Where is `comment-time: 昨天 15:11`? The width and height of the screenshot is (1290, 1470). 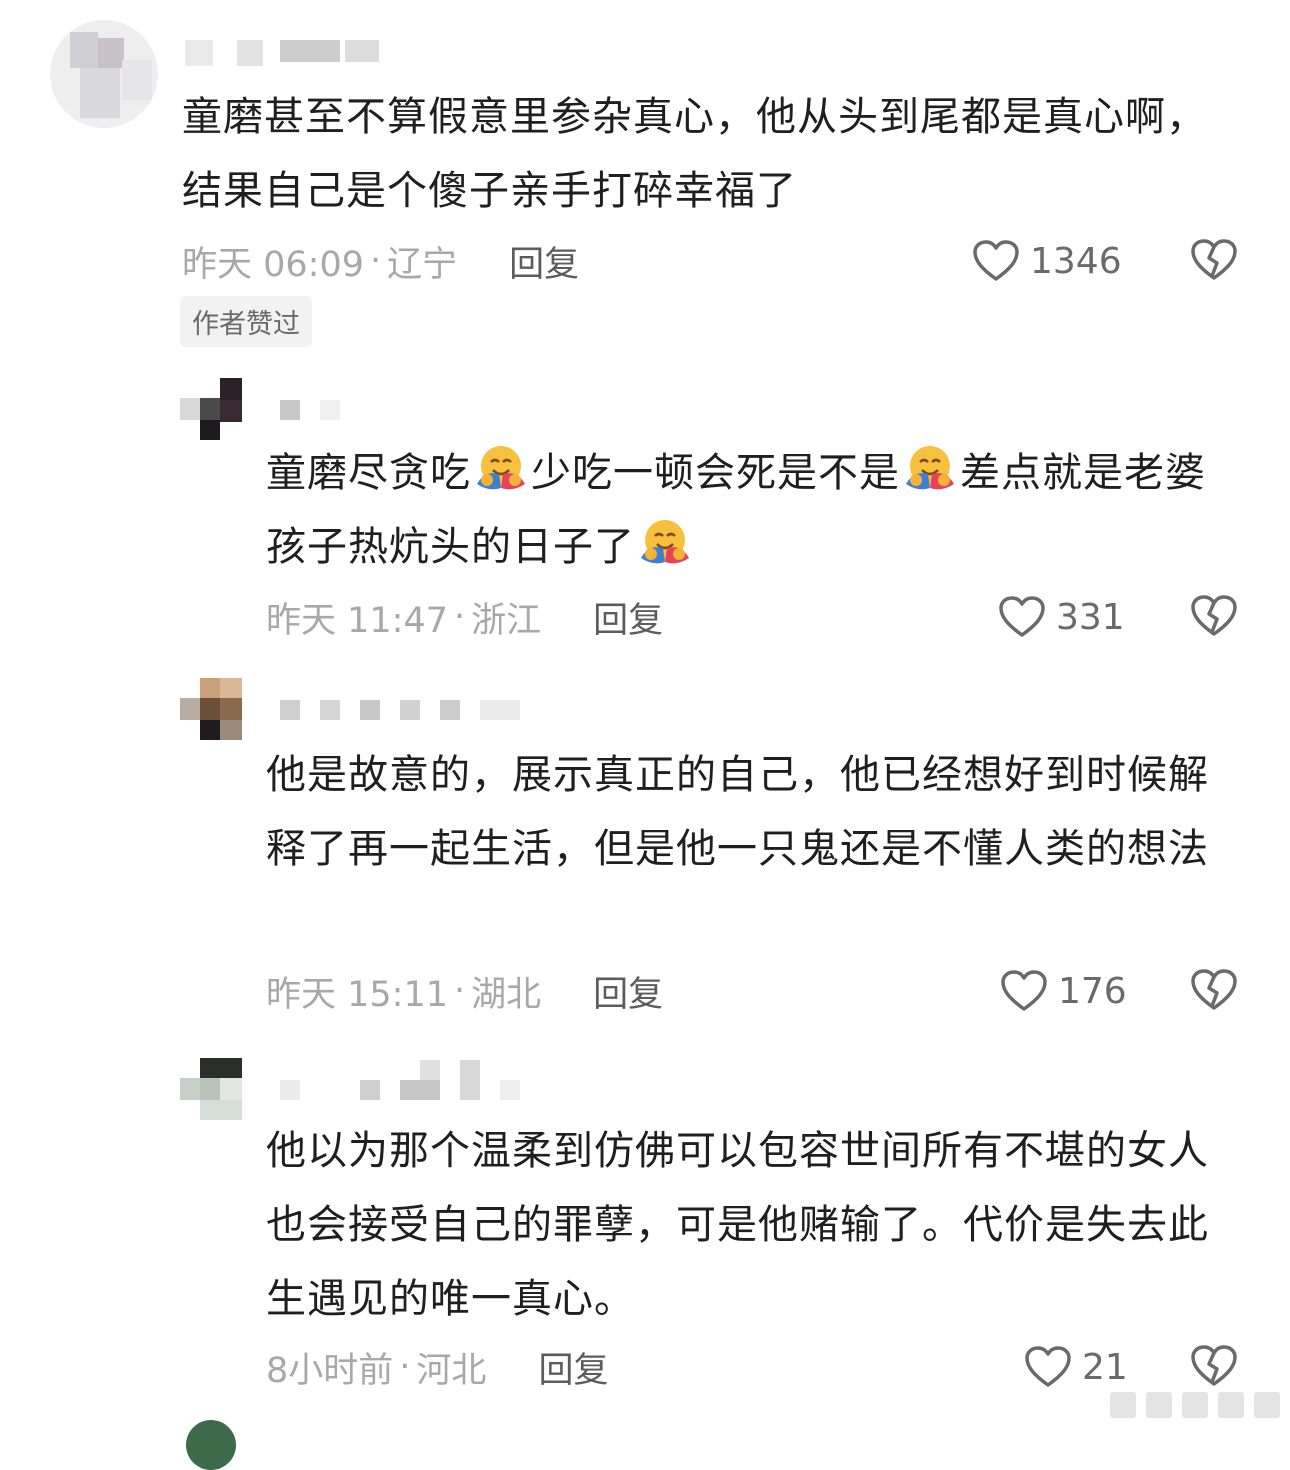 comment-time: 昨天 15:11 is located at coordinates (357, 994).